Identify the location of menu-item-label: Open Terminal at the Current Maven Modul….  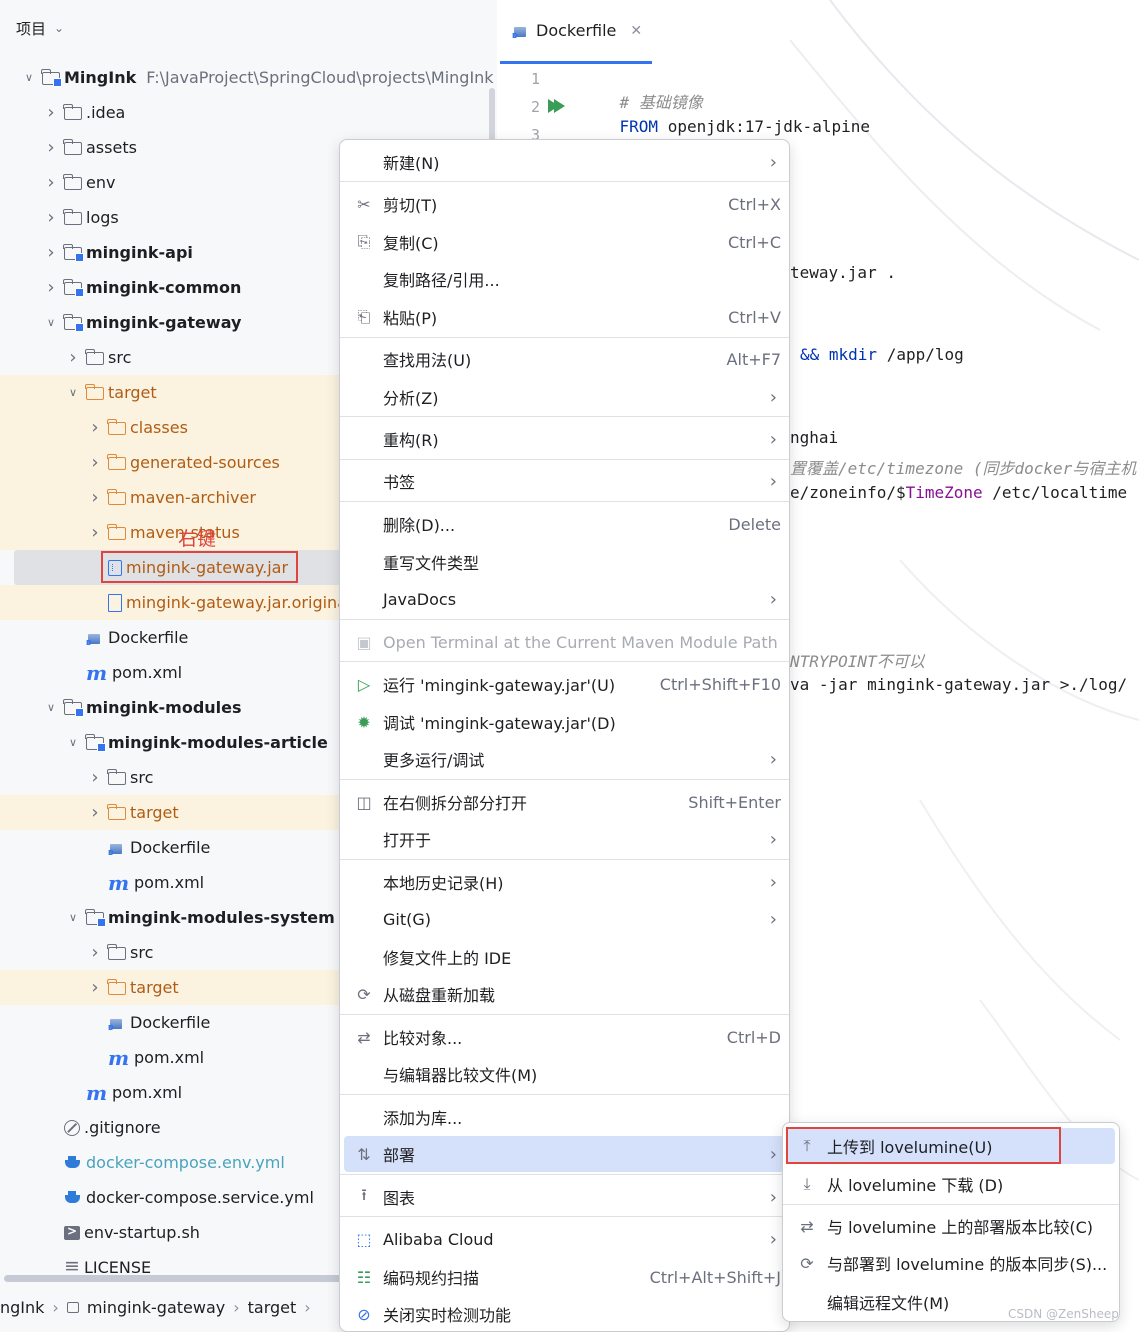
(580, 642).